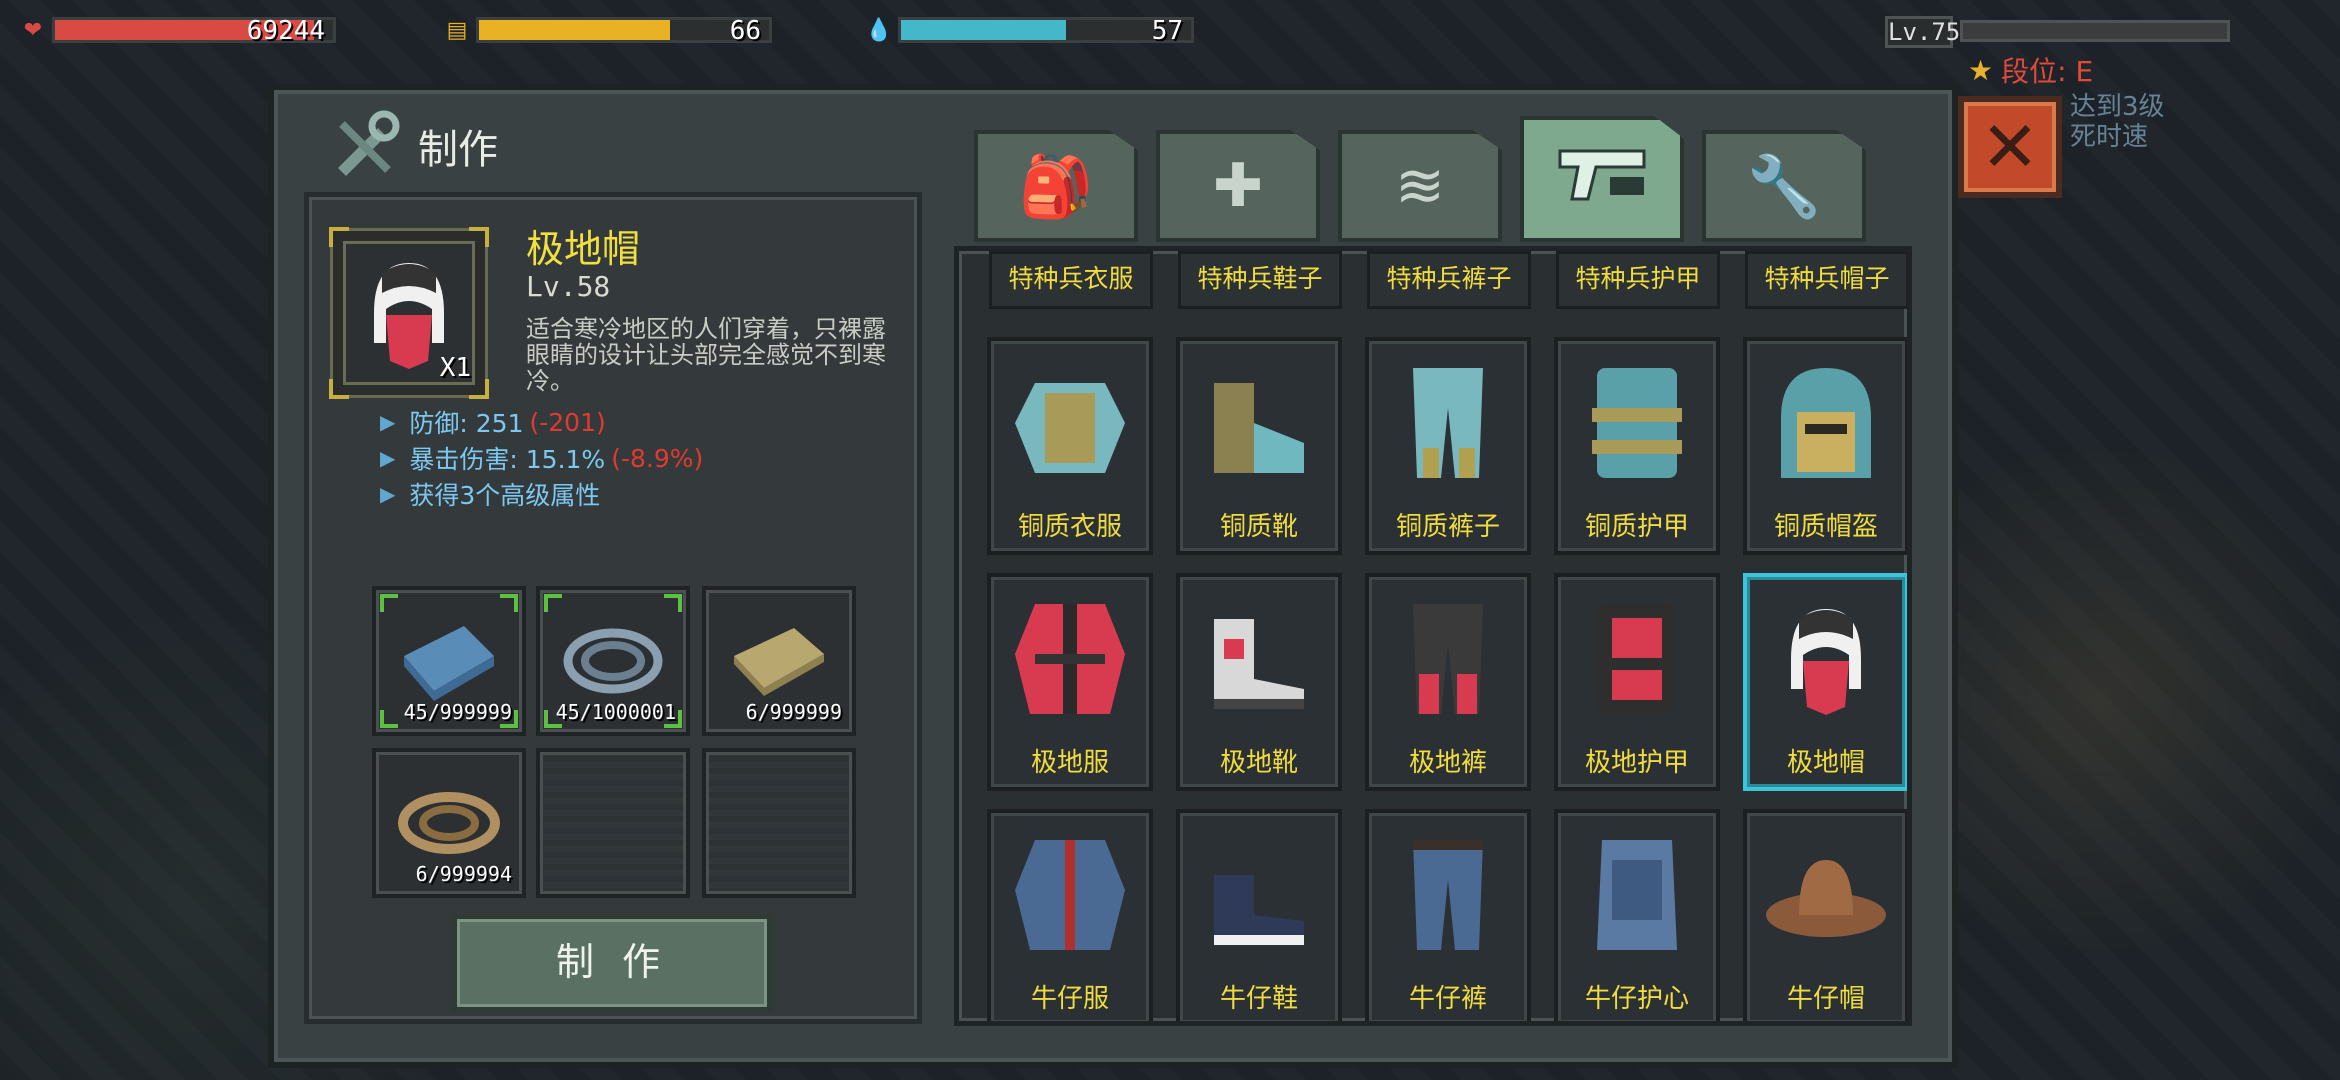  I want to click on sneakers-icon, so click(1259, 910).